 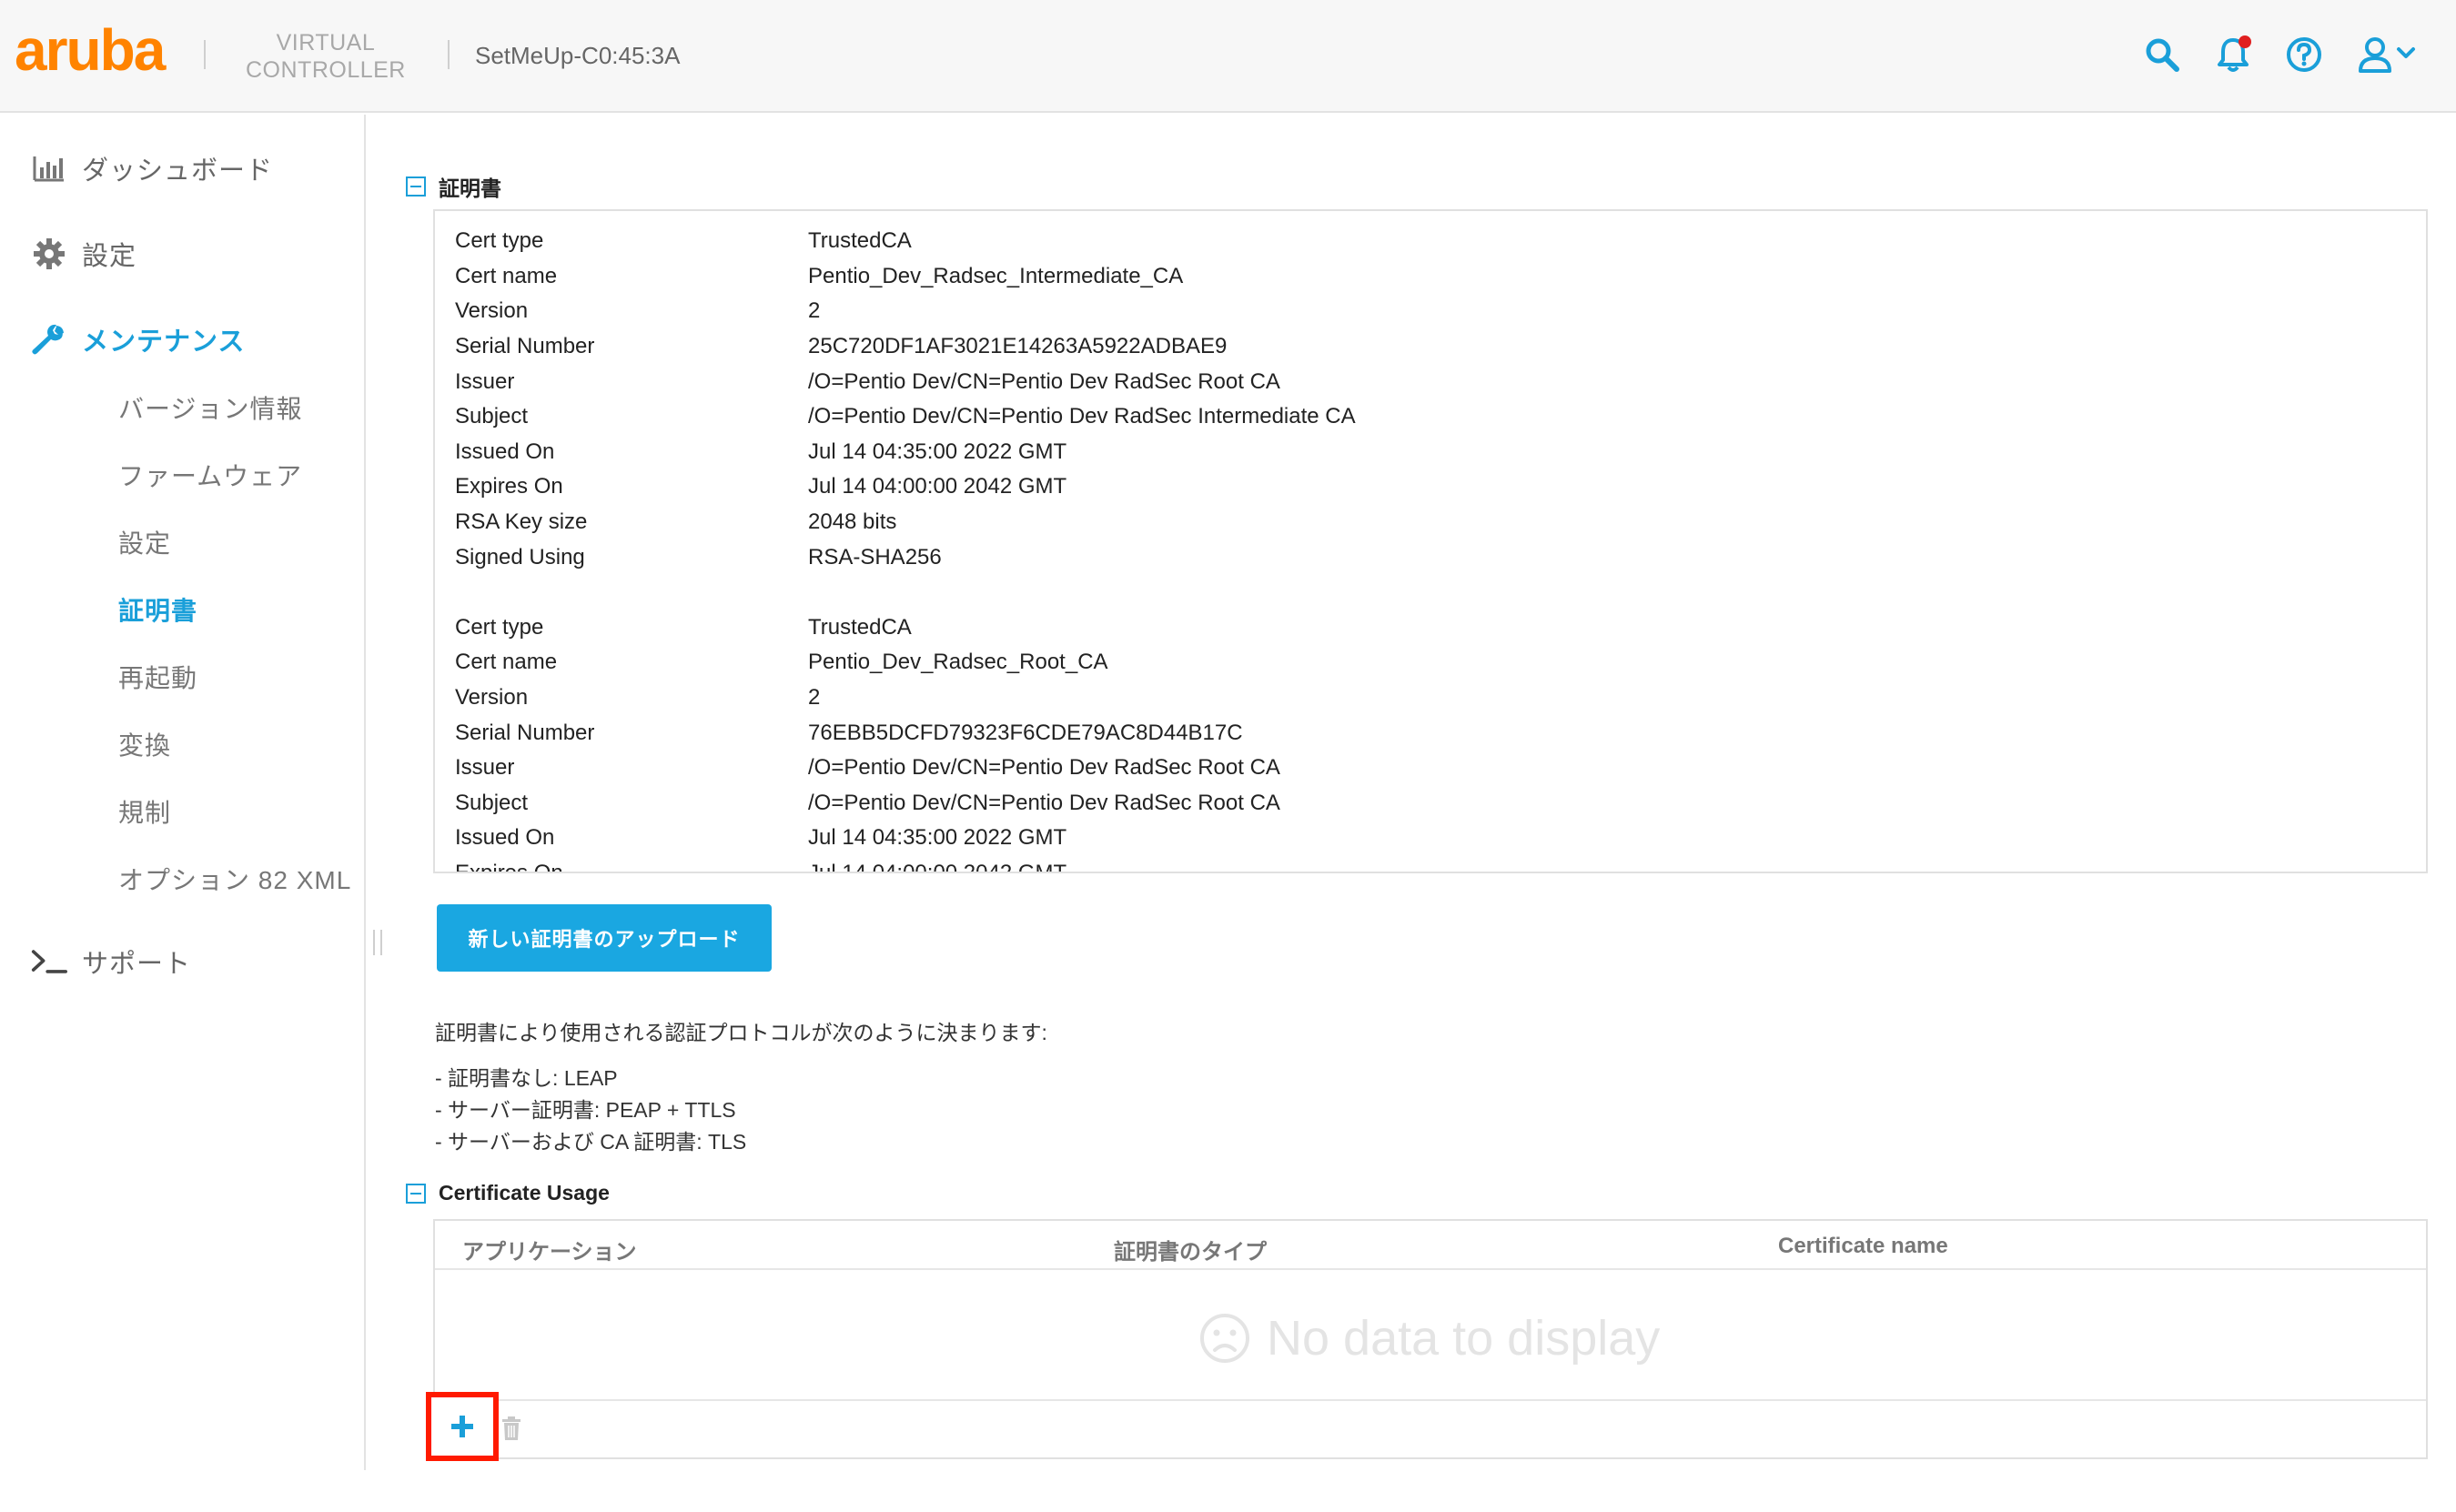 I want to click on column-header-application: アプリケーション, so click(x=549, y=1250).